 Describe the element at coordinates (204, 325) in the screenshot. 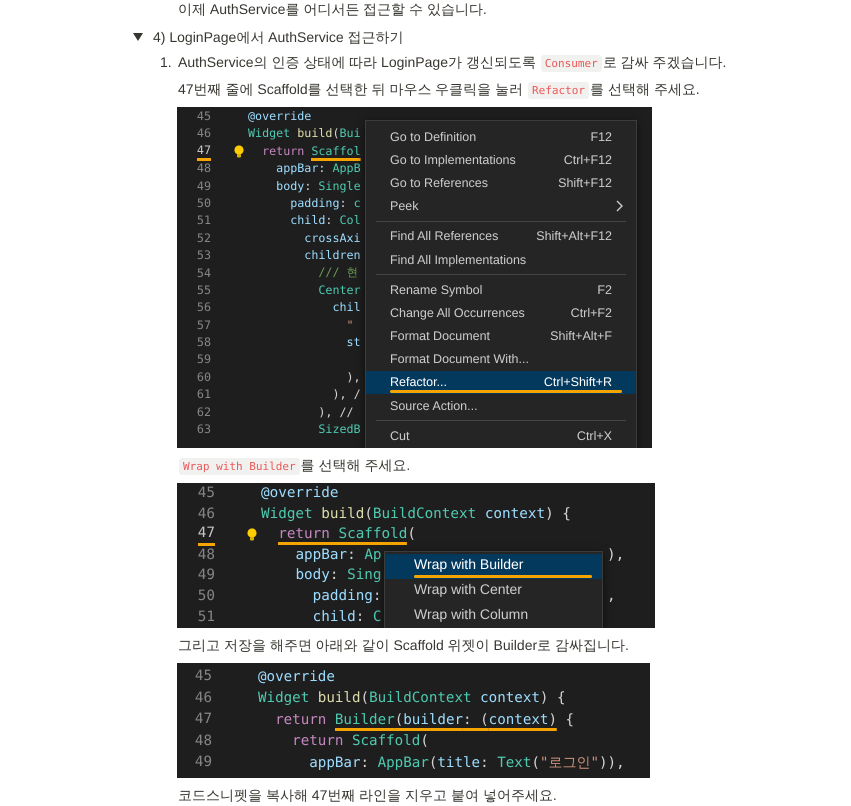

I see `line-number: 57` at that location.